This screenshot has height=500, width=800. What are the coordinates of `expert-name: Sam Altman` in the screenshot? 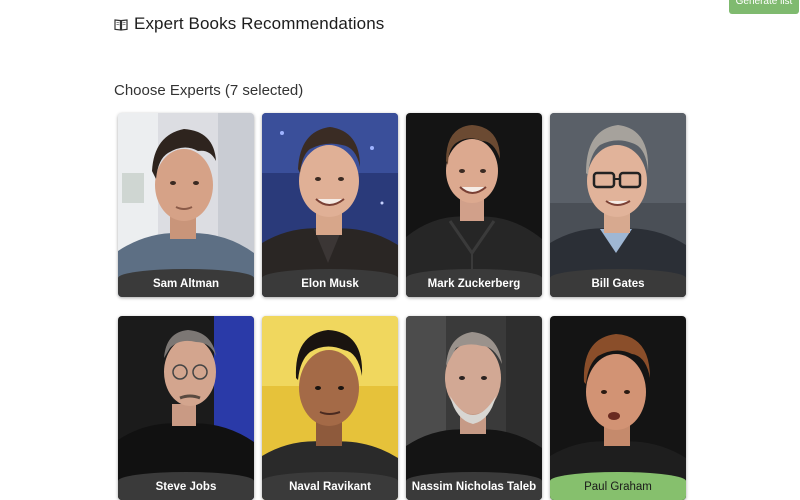 It's located at (186, 283).